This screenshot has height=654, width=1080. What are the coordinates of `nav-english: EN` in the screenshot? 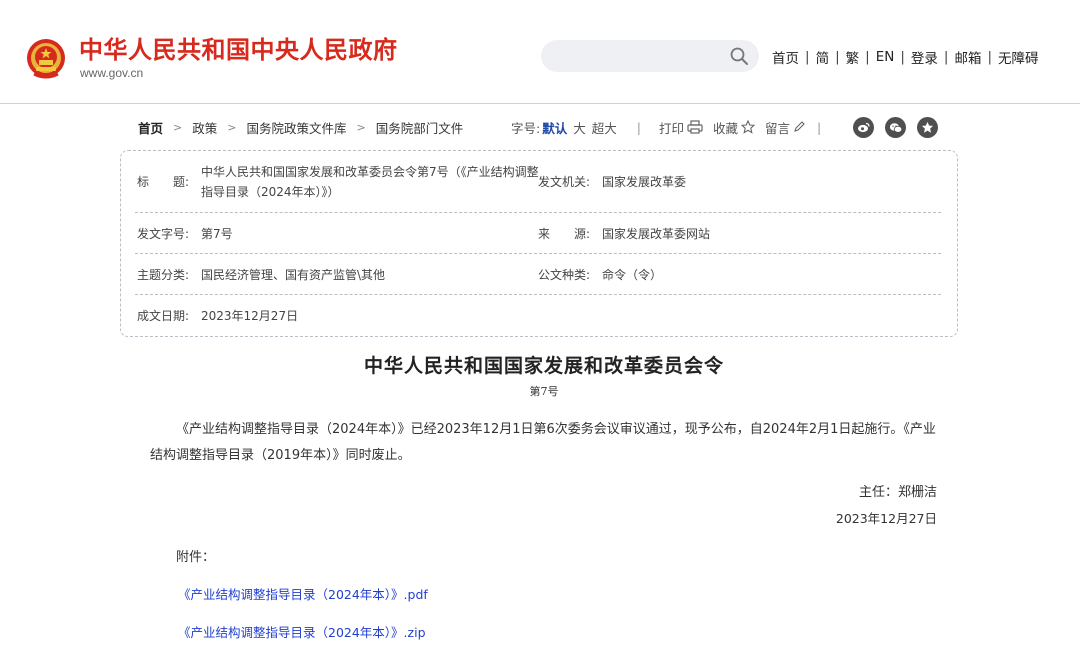 It's located at (885, 57).